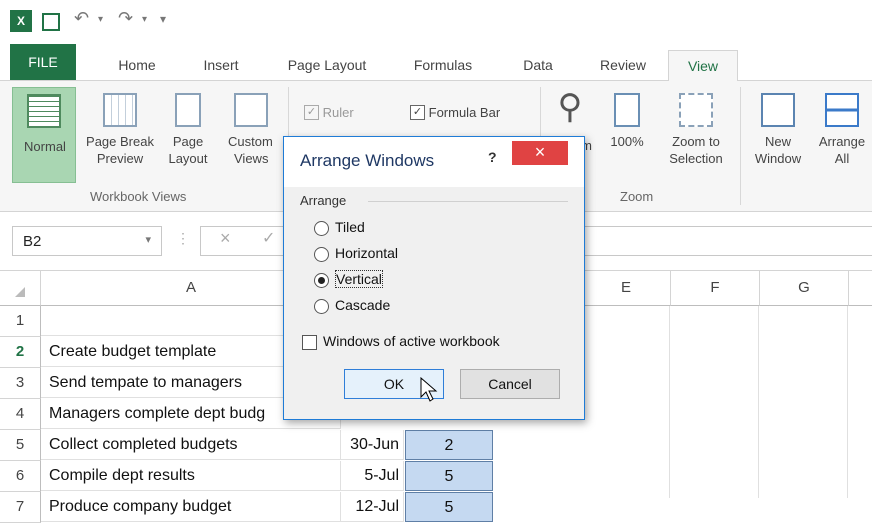 Image resolution: width=872 pixels, height=523 pixels. I want to click on zoom-selection-icon, so click(696, 110).